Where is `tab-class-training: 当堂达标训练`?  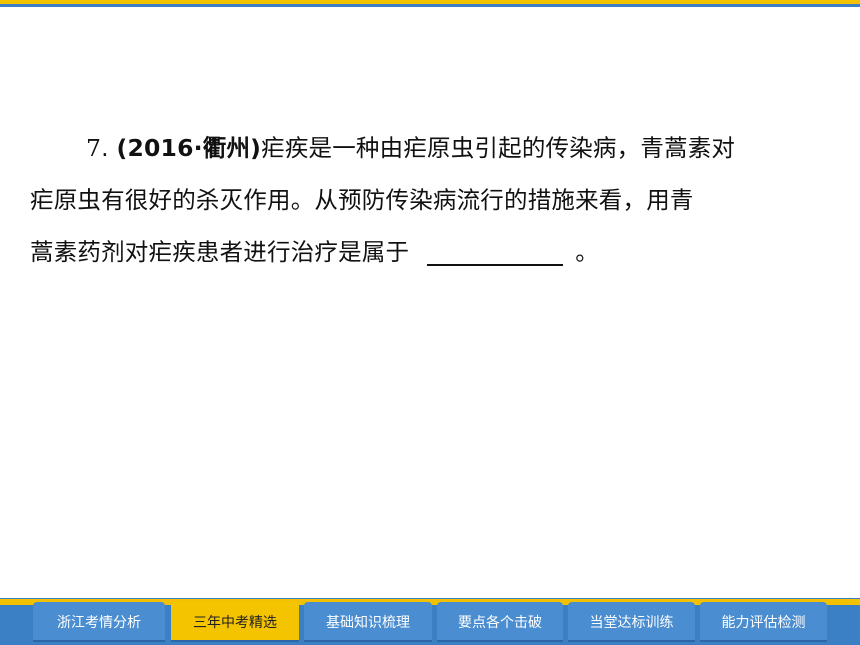
tab-class-training: 当堂达标训练 is located at coordinates (631, 622).